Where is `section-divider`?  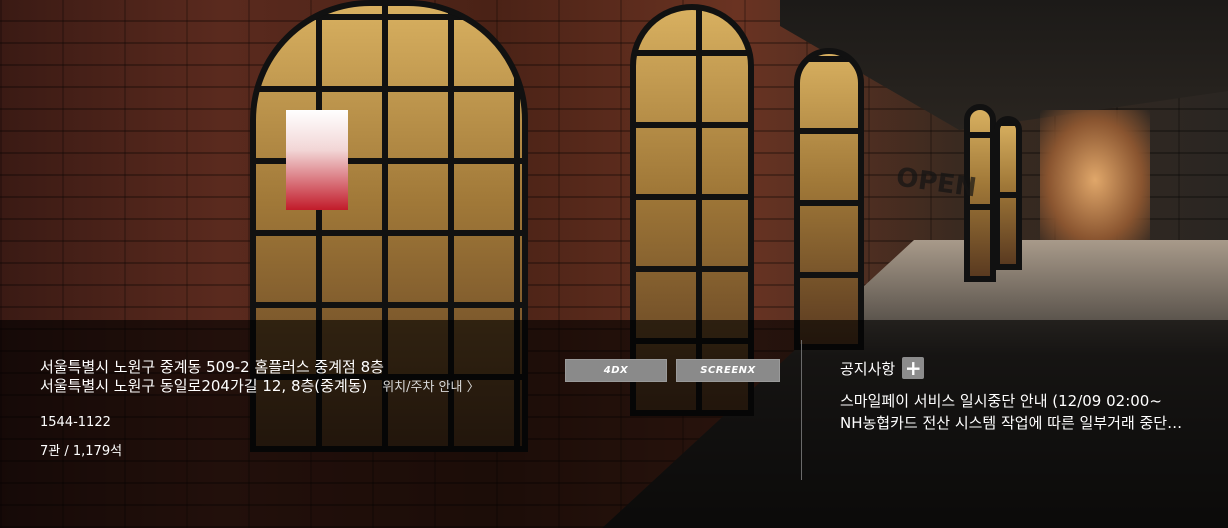
section-divider is located at coordinates (801, 410).